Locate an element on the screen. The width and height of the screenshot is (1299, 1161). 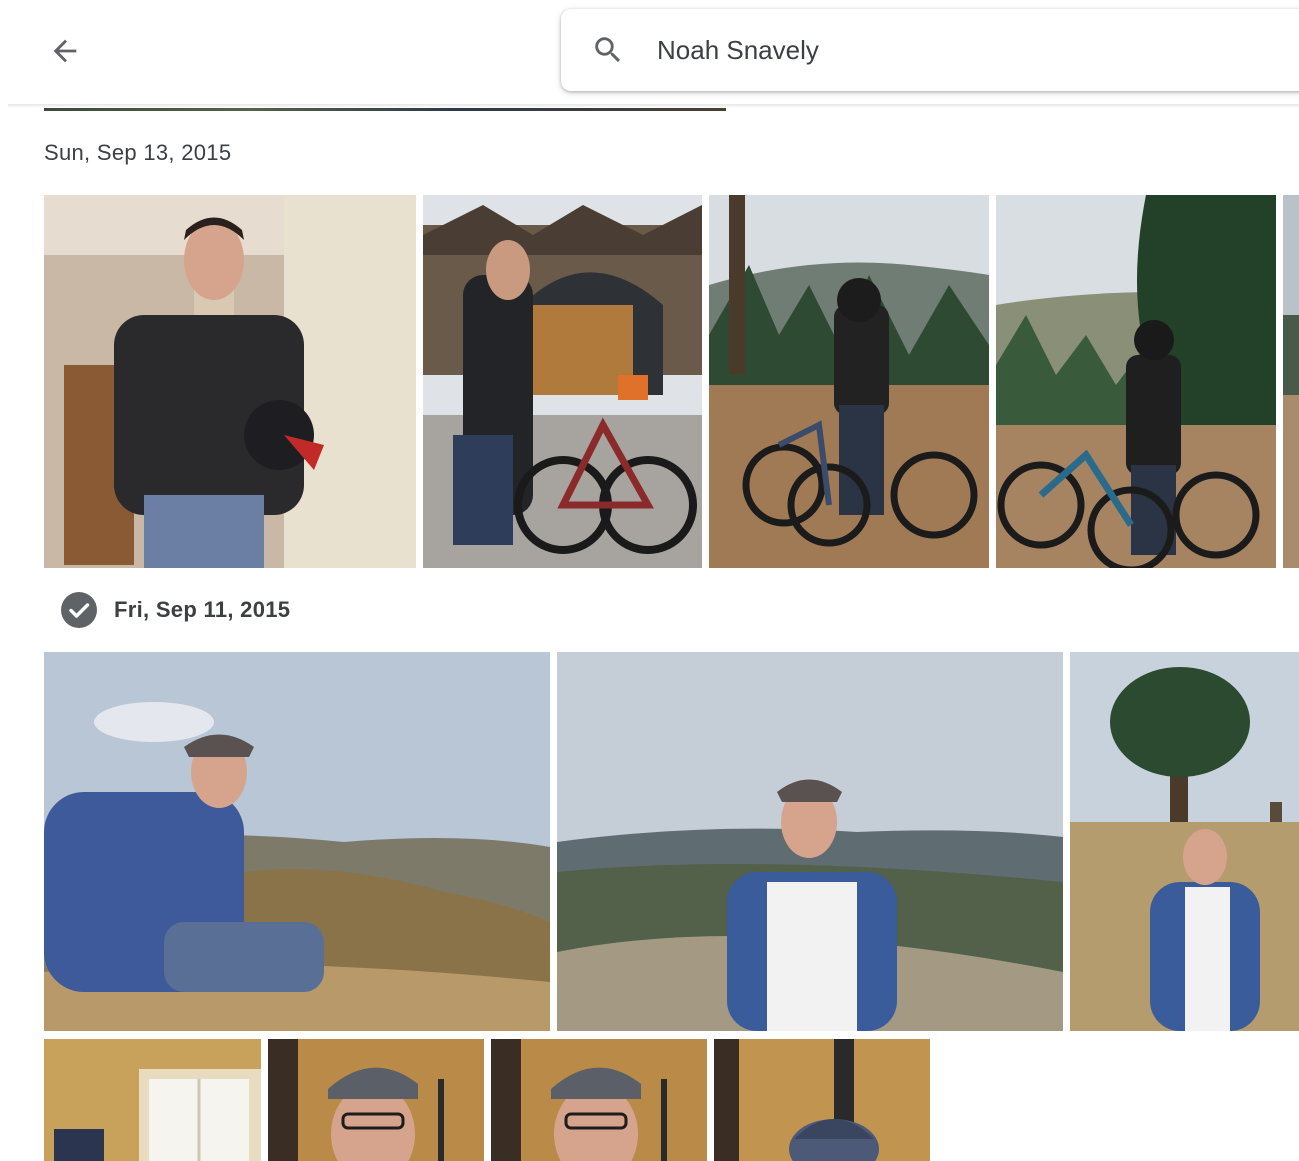
back-button is located at coordinates (65, 51).